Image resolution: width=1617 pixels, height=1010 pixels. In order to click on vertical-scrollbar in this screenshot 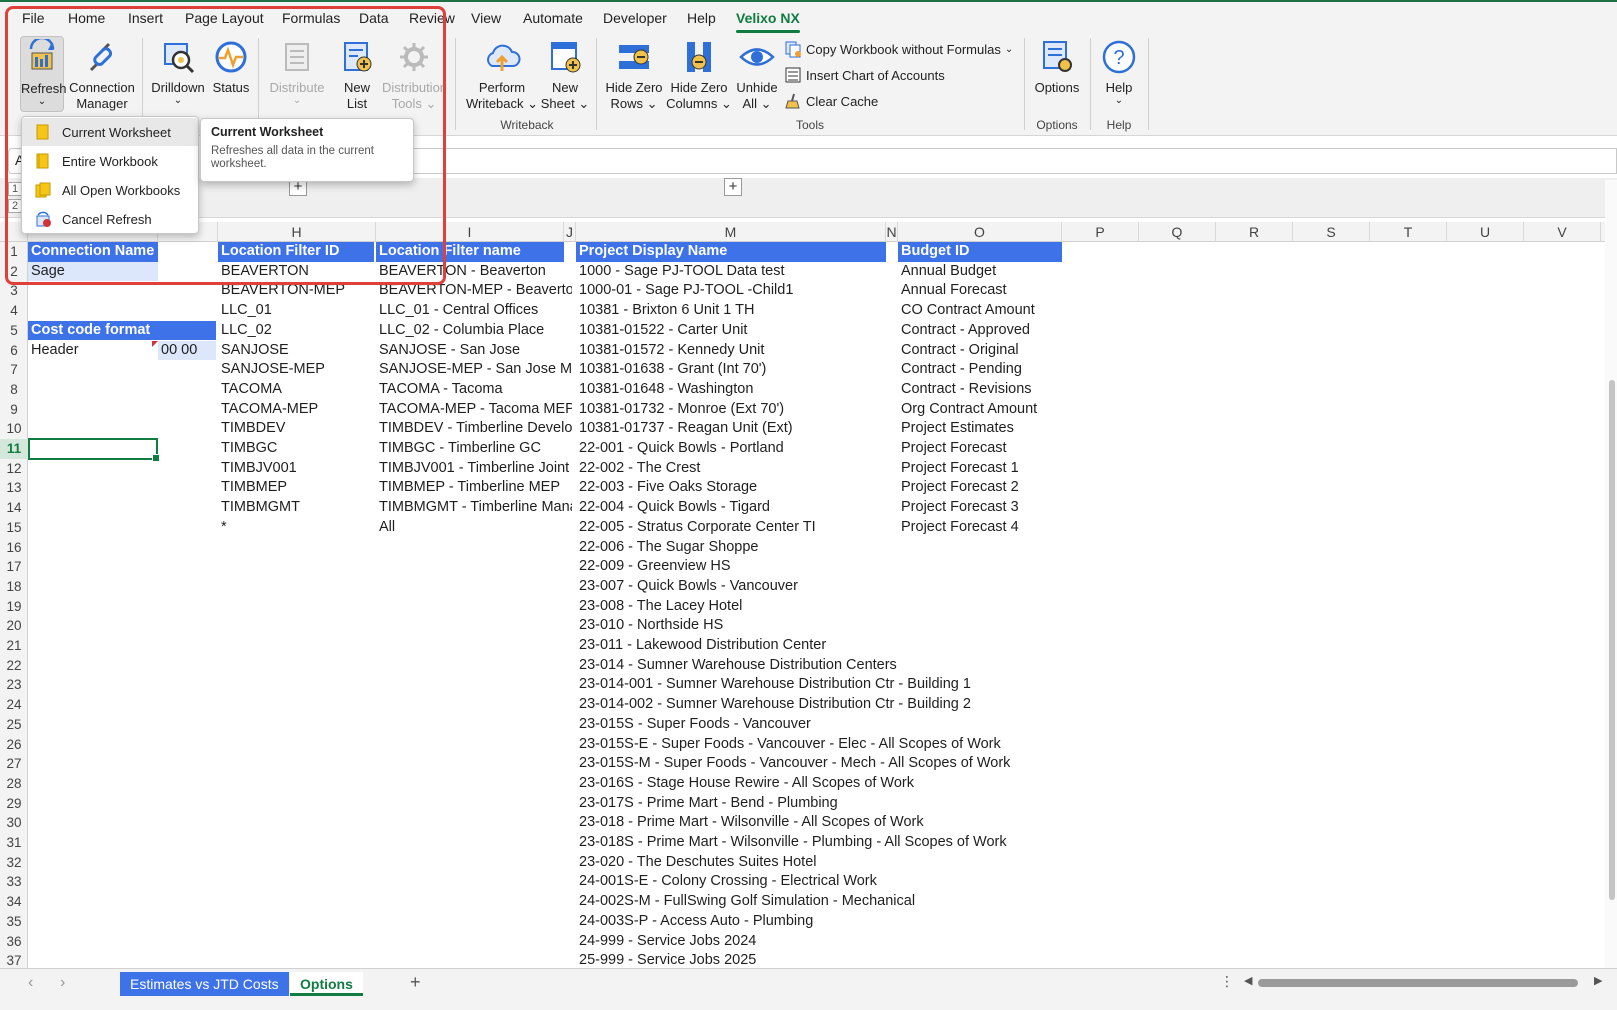, I will do `click(1611, 575)`.